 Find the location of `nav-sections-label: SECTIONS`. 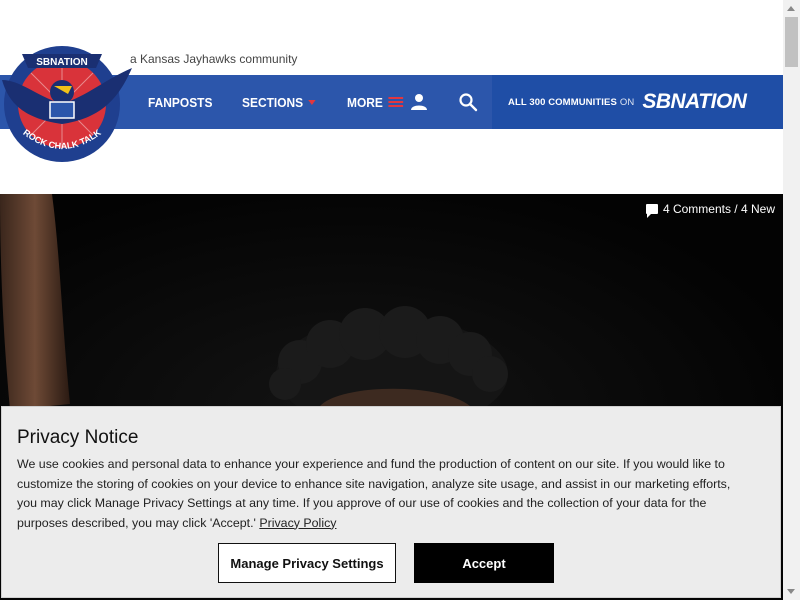

nav-sections-label: SECTIONS is located at coordinates (273, 102).